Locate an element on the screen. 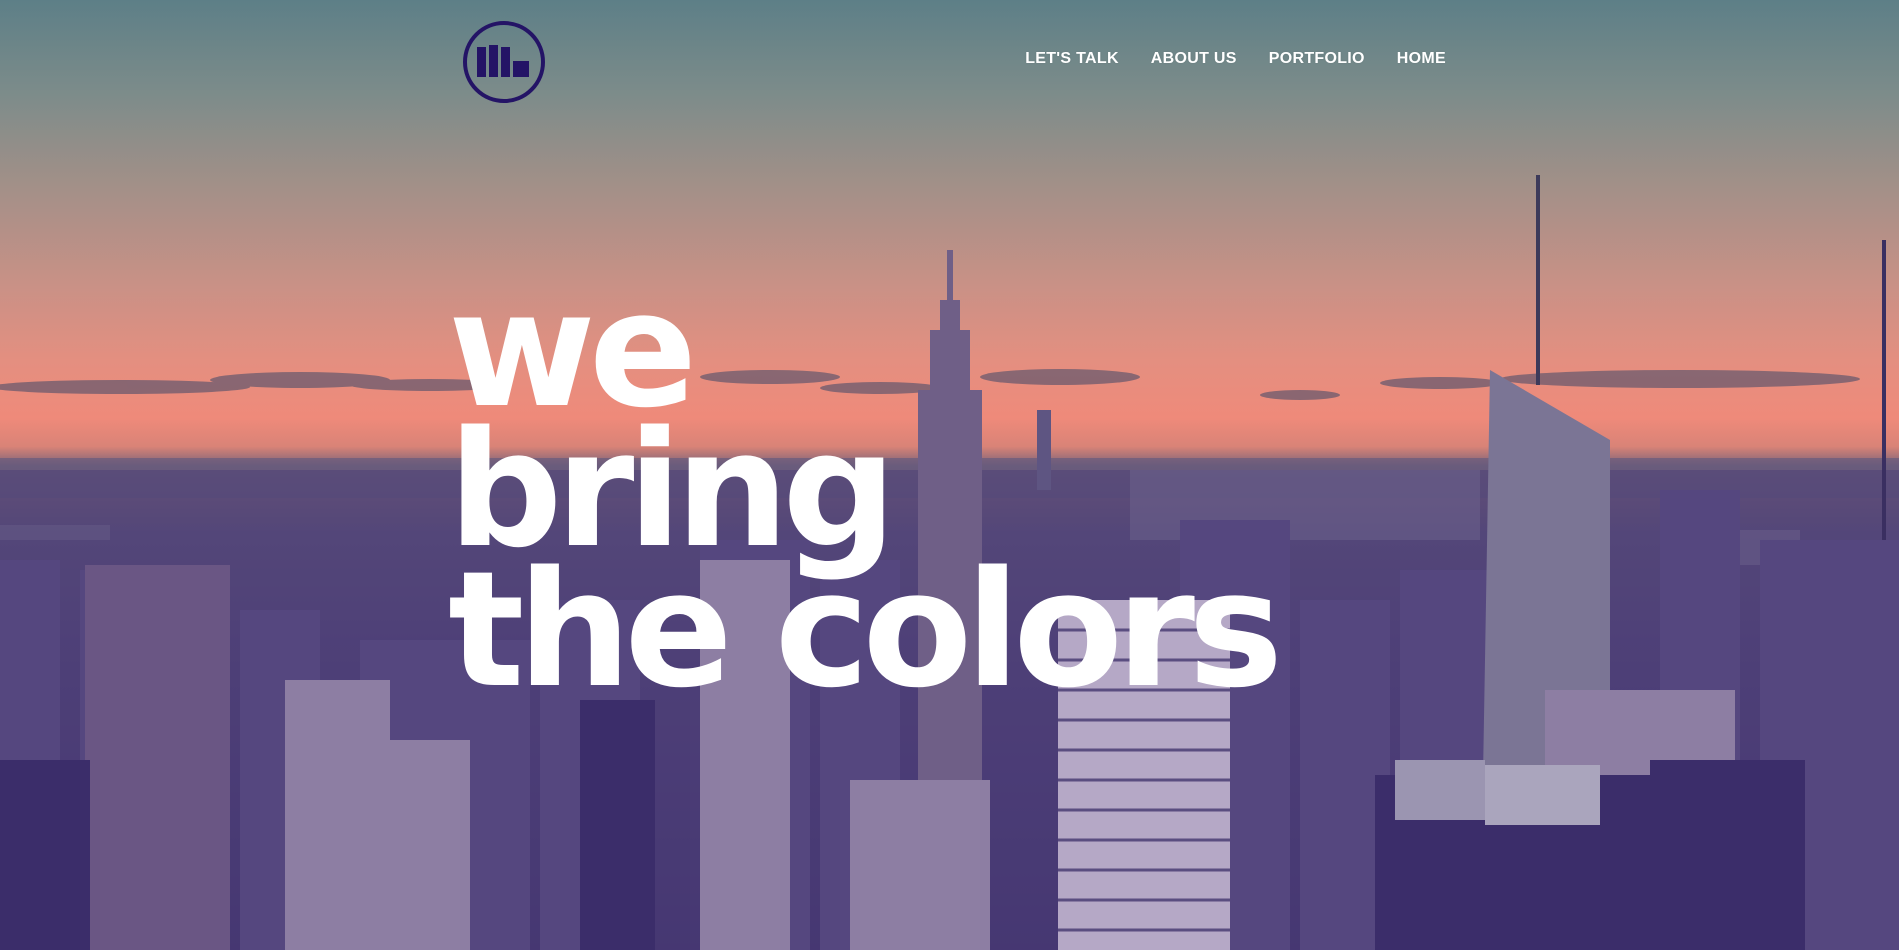 The width and height of the screenshot is (1899, 950). nav-portfolio: PORTFOLIO is located at coordinates (1317, 59).